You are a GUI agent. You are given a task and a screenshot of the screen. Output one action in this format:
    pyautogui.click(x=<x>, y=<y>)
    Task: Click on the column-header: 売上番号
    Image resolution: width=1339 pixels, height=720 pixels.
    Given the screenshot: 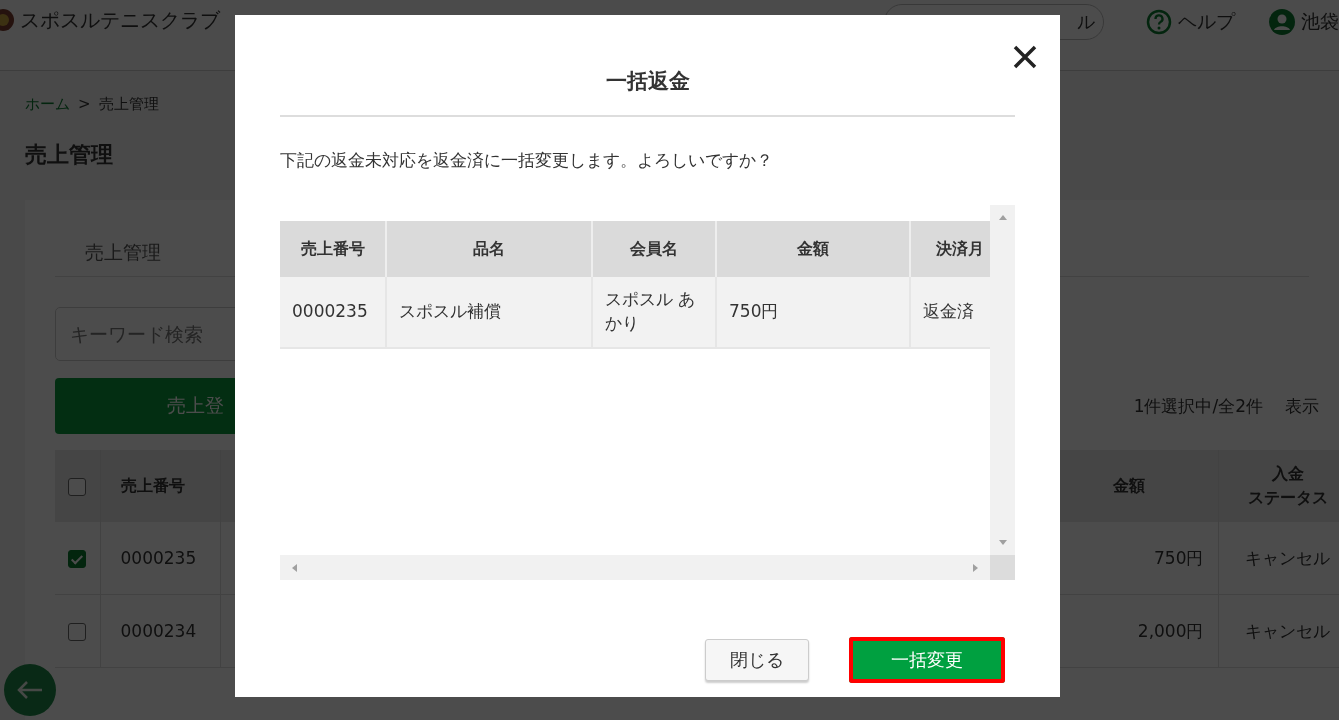 What is the action you would take?
    pyautogui.click(x=333, y=249)
    